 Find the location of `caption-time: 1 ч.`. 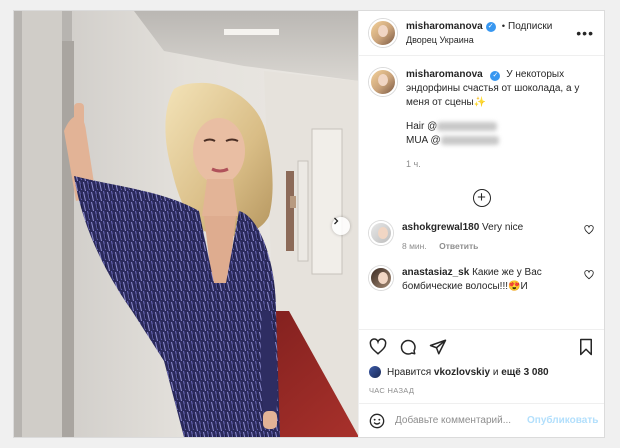

caption-time: 1 ч. is located at coordinates (413, 164).